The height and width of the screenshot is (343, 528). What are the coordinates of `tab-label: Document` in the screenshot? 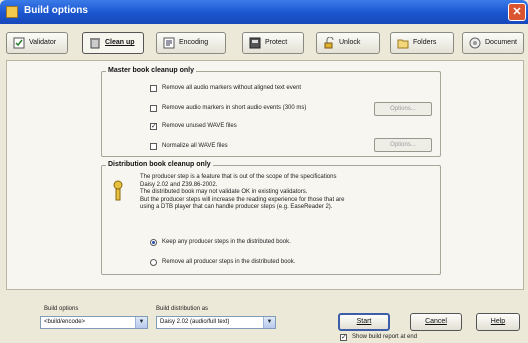 It's located at (501, 42).